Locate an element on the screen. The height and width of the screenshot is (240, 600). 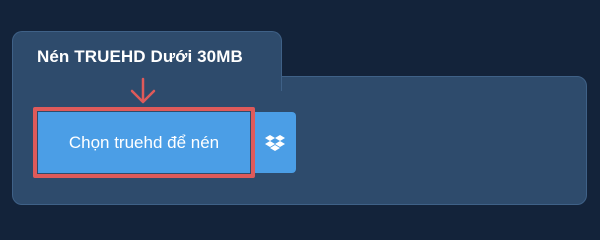
dropbox-button is located at coordinates (274, 142).